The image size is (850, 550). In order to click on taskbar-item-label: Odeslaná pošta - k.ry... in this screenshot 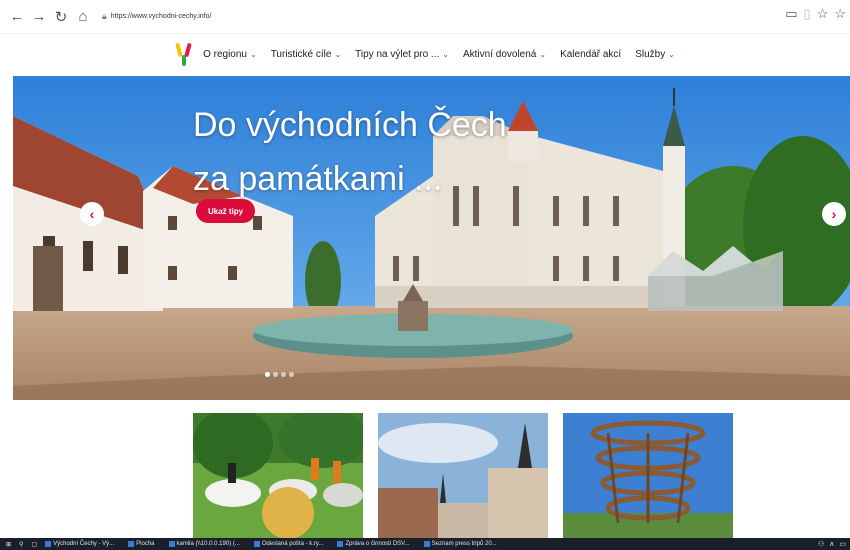, I will do `click(292, 544)`.